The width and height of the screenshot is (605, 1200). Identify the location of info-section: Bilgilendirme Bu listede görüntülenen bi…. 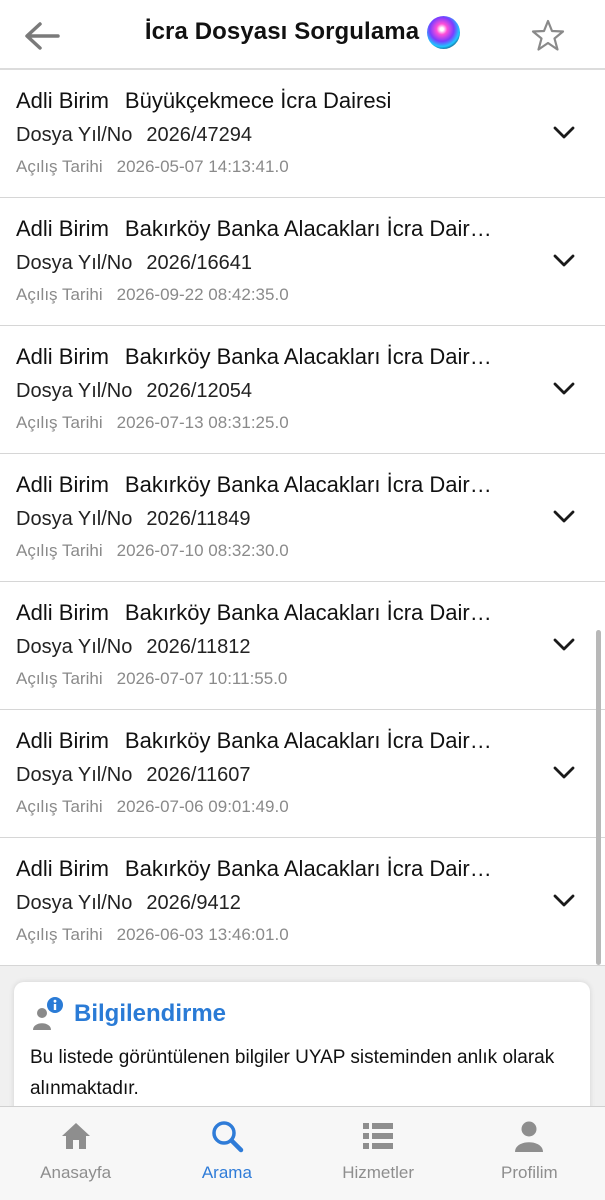
(302, 1044).